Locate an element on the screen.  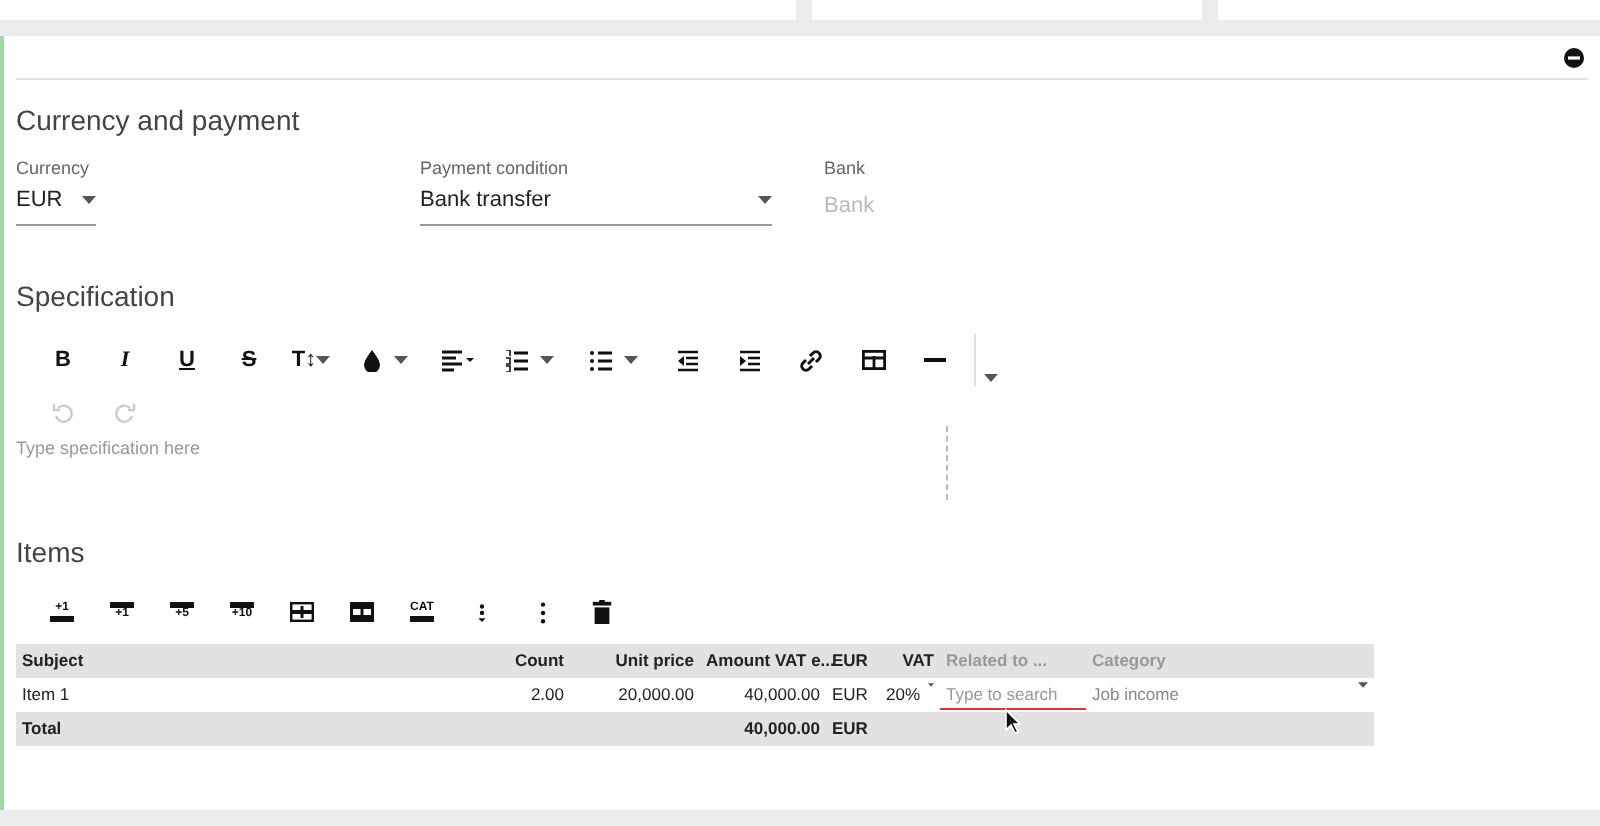
table-cell-text: 2.00 is located at coordinates (547, 695).